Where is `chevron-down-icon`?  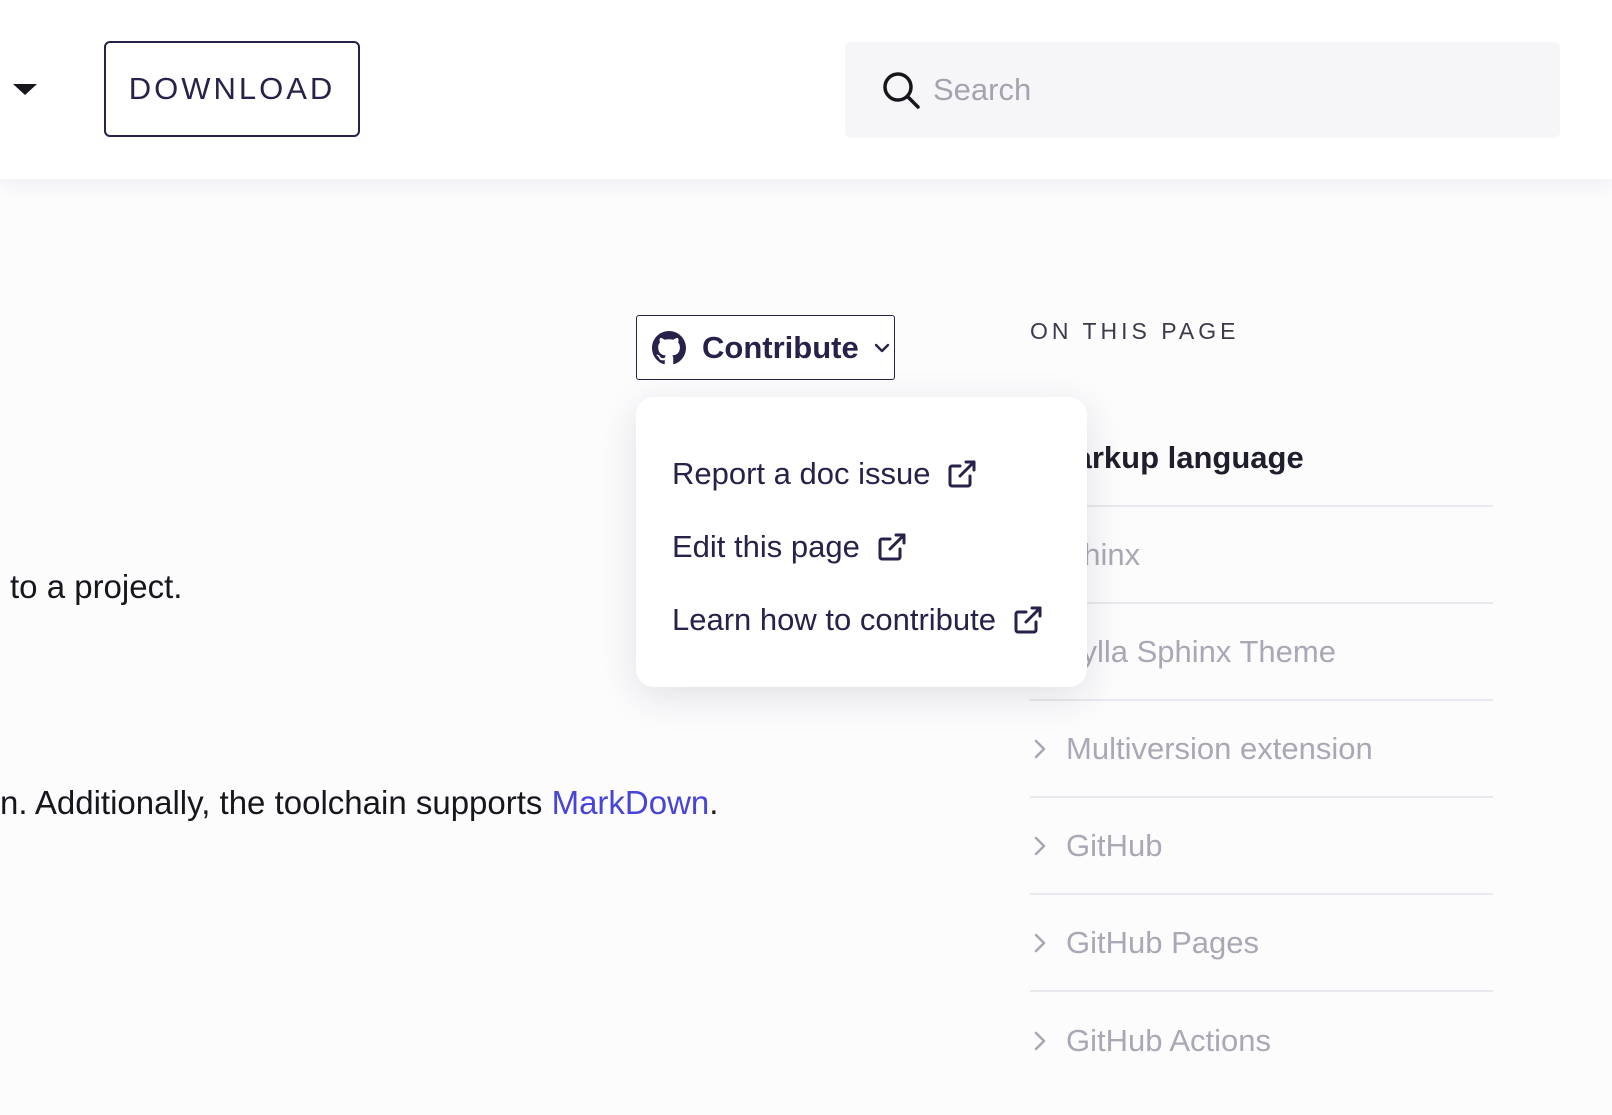 chevron-down-icon is located at coordinates (881, 347).